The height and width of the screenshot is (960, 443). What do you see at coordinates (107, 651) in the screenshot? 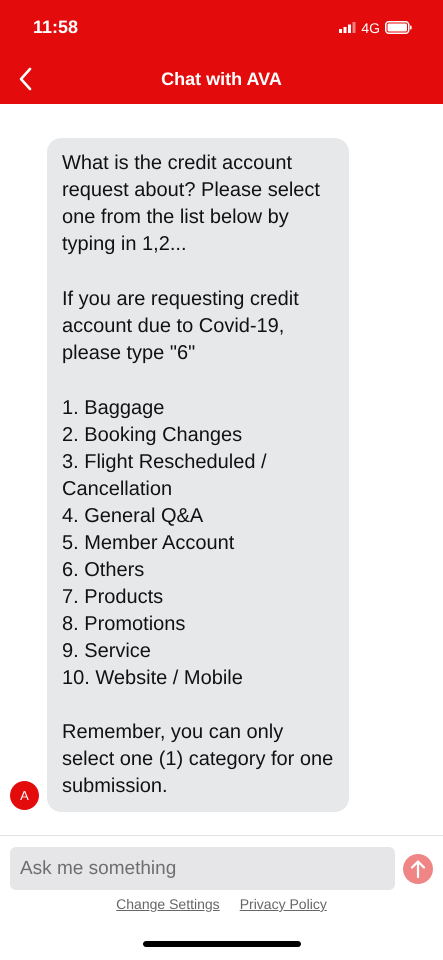
I see `option-text: 9. Service` at bounding box center [107, 651].